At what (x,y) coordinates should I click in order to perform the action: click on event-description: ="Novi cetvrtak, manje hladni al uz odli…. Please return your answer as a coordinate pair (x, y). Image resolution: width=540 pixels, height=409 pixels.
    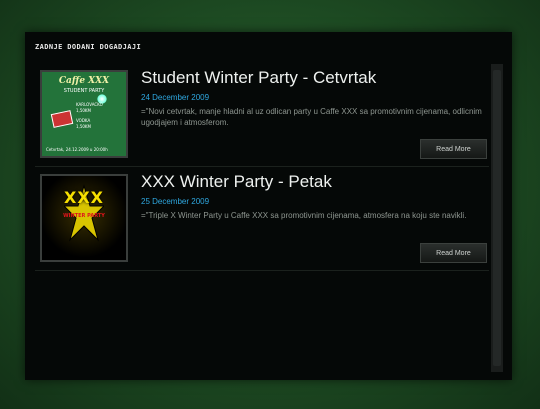
    Looking at the image, I should click on (311, 117).